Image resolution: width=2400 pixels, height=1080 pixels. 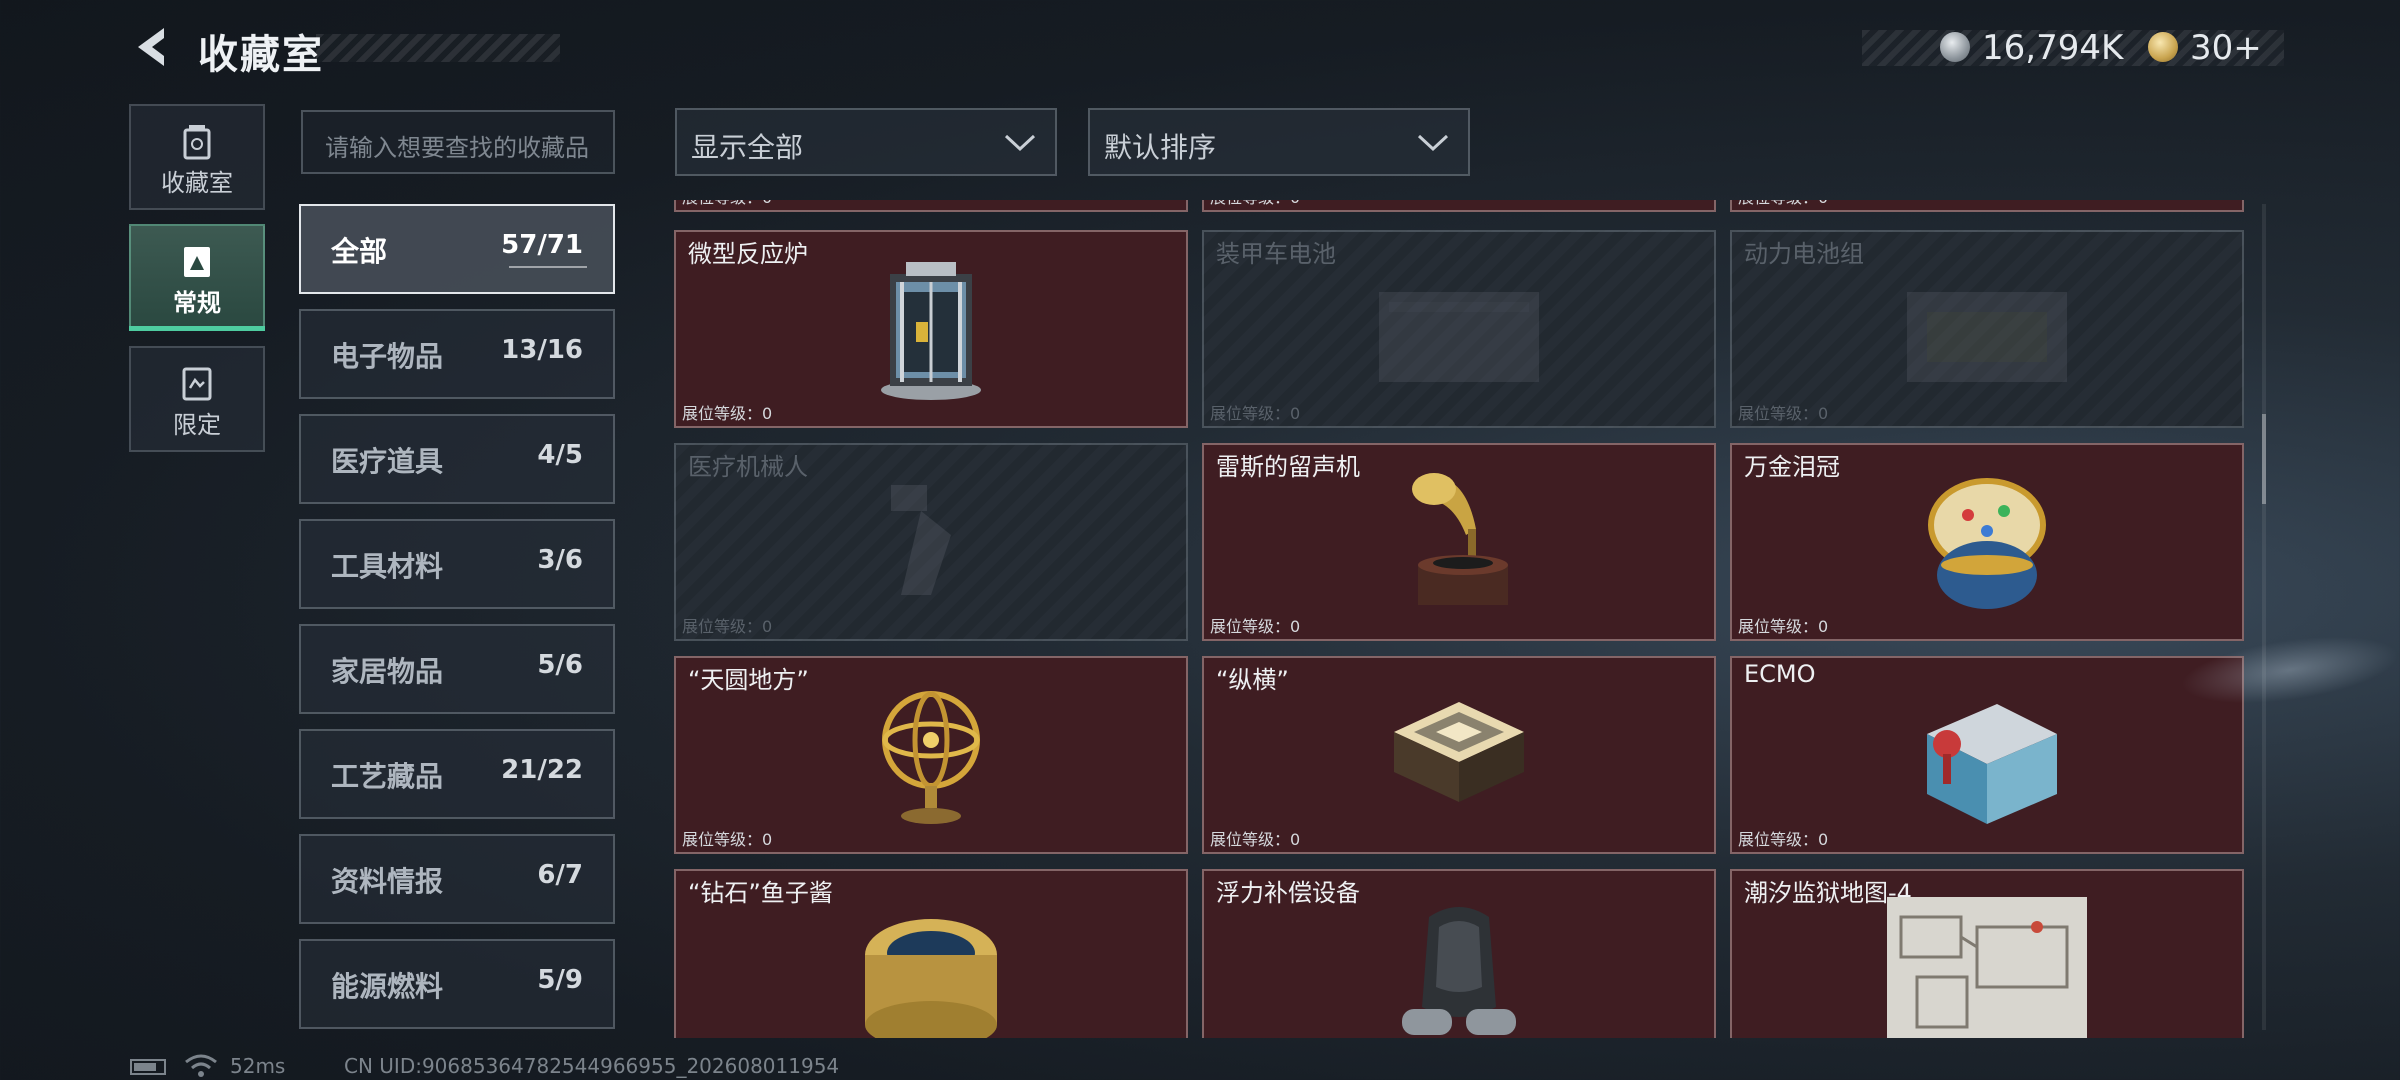 What do you see at coordinates (261, 55) in the screenshot?
I see `page-title: 收藏室` at bounding box center [261, 55].